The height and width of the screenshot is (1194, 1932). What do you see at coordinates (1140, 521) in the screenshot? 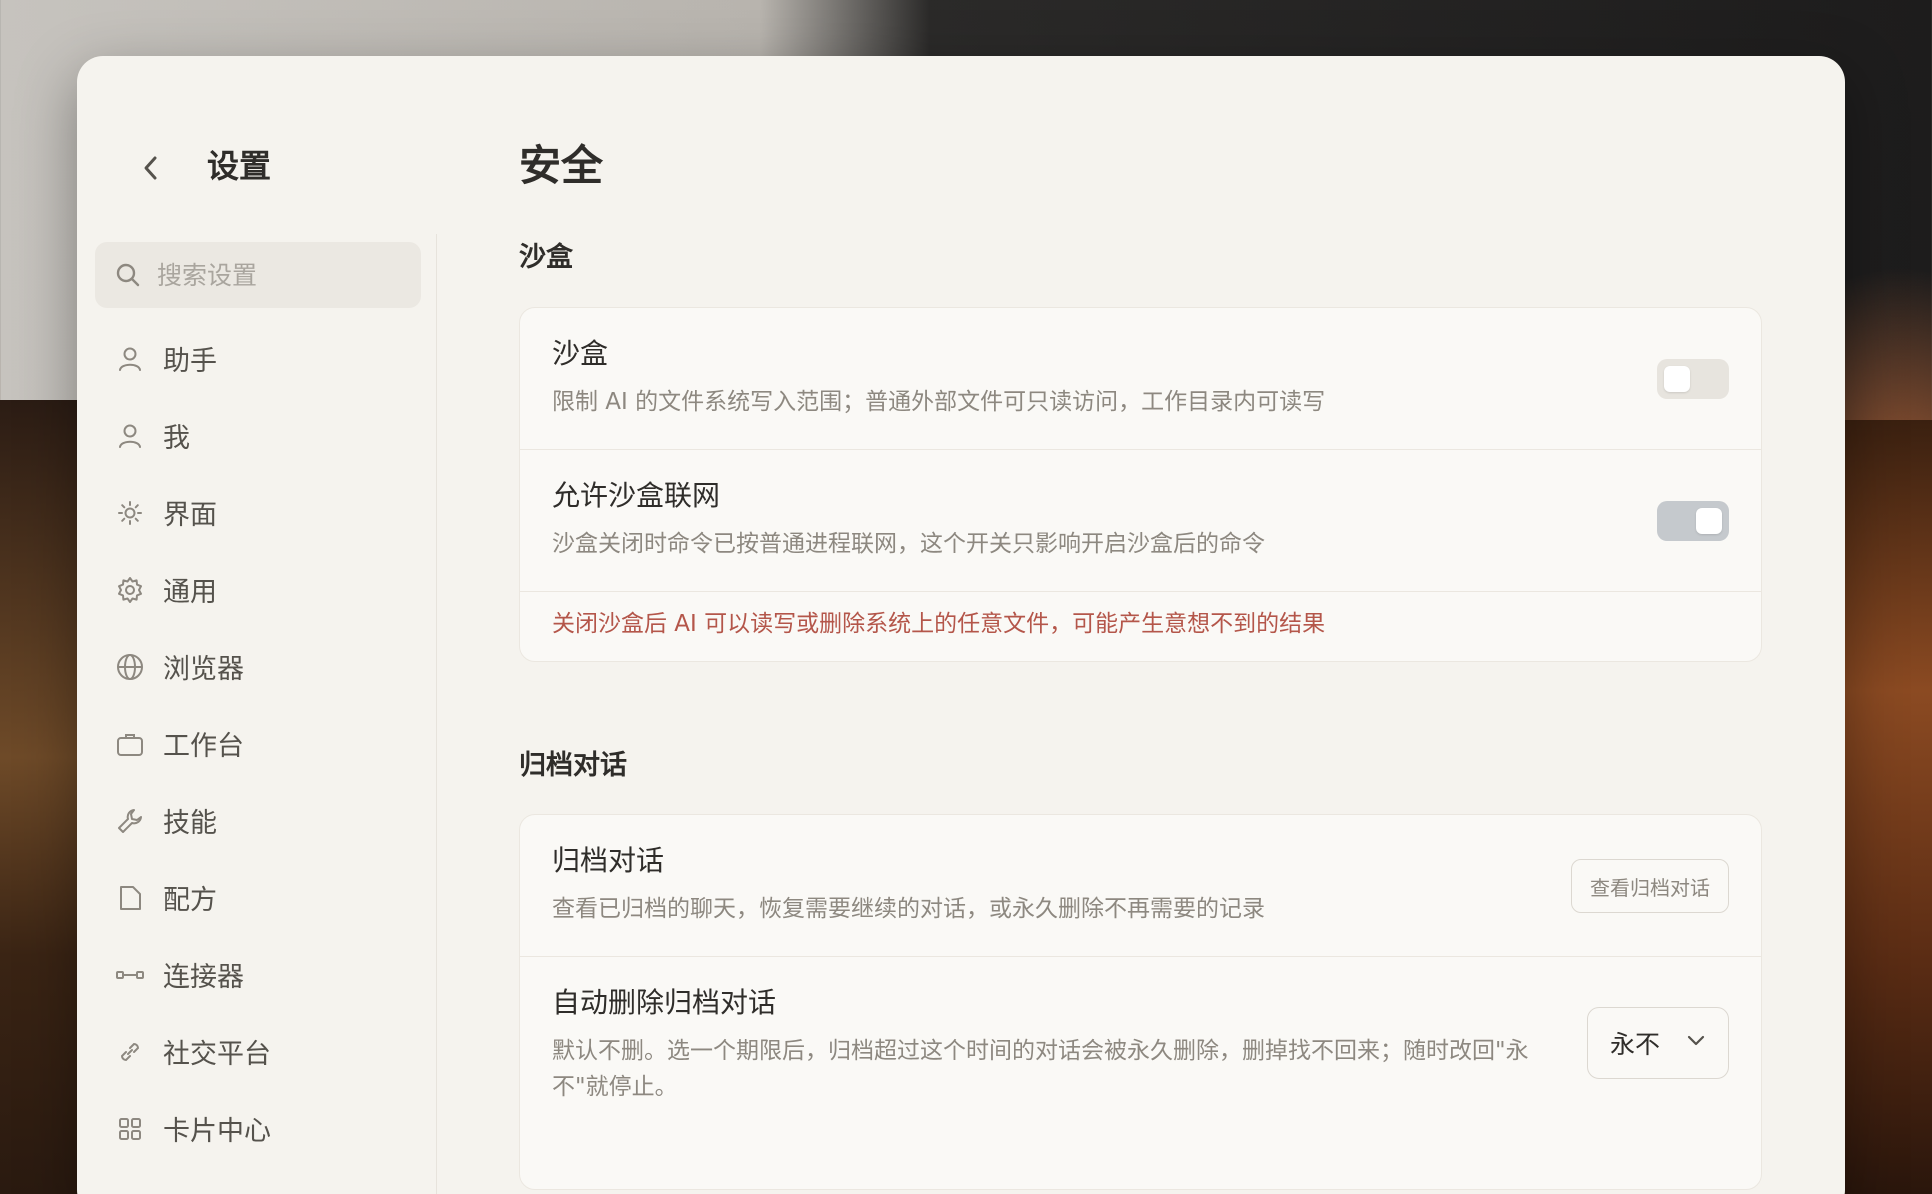
I see `setting-row-network: 允许沙盒联网 沙盒关闭时命令已按普通进程联网，这个开关只影响开启沙盒后的命令` at bounding box center [1140, 521].